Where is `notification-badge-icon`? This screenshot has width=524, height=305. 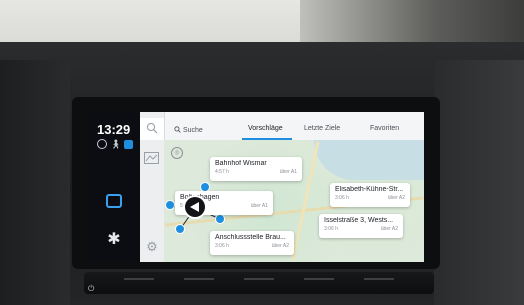 notification-badge-icon is located at coordinates (129, 144).